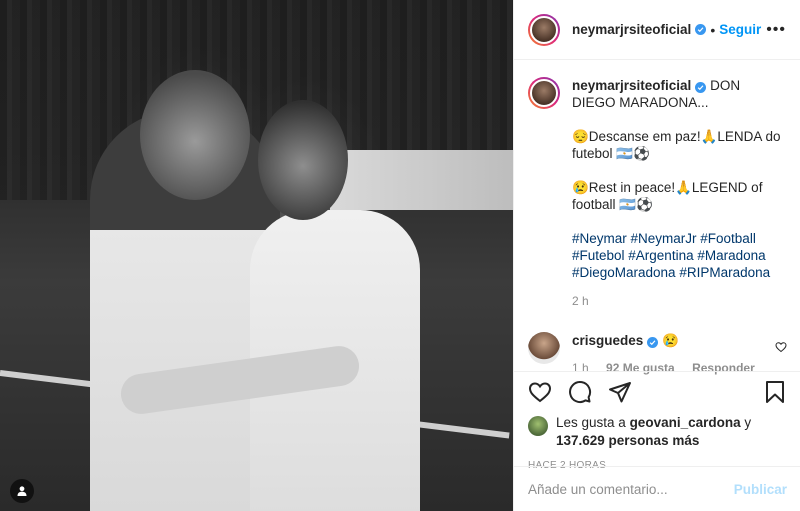 This screenshot has height=511, width=800. I want to click on caption-portuguese: 😔Descanse em paz!🙏LENDA do futebol 🇦🇷⚽, so click(676, 145).